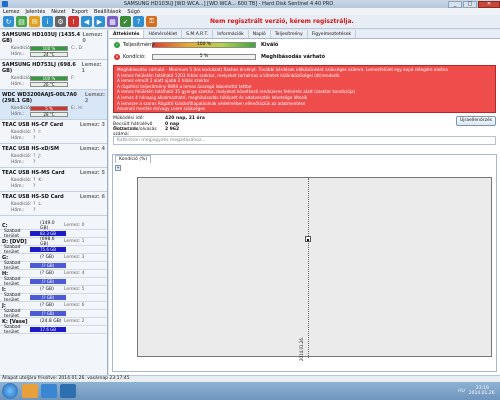  What do you see at coordinates (289, 34) in the screenshot?
I see `tab-performance: Teljesítmény` at bounding box center [289, 34].